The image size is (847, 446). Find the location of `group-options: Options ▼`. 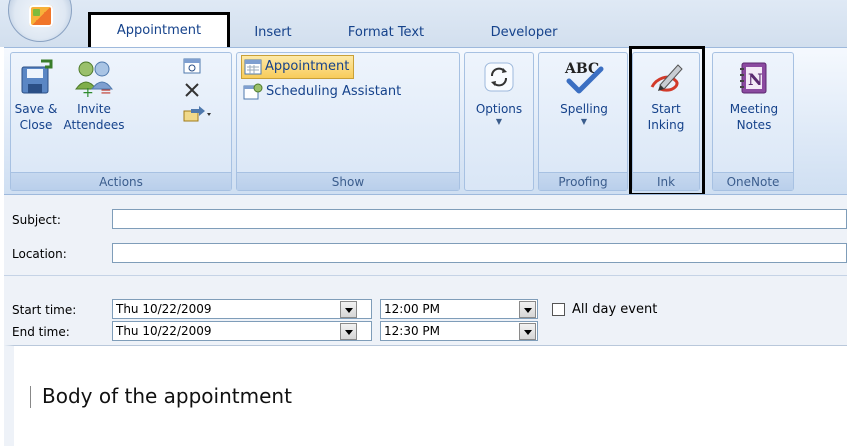

group-options: Options ▼ is located at coordinates (499, 121).